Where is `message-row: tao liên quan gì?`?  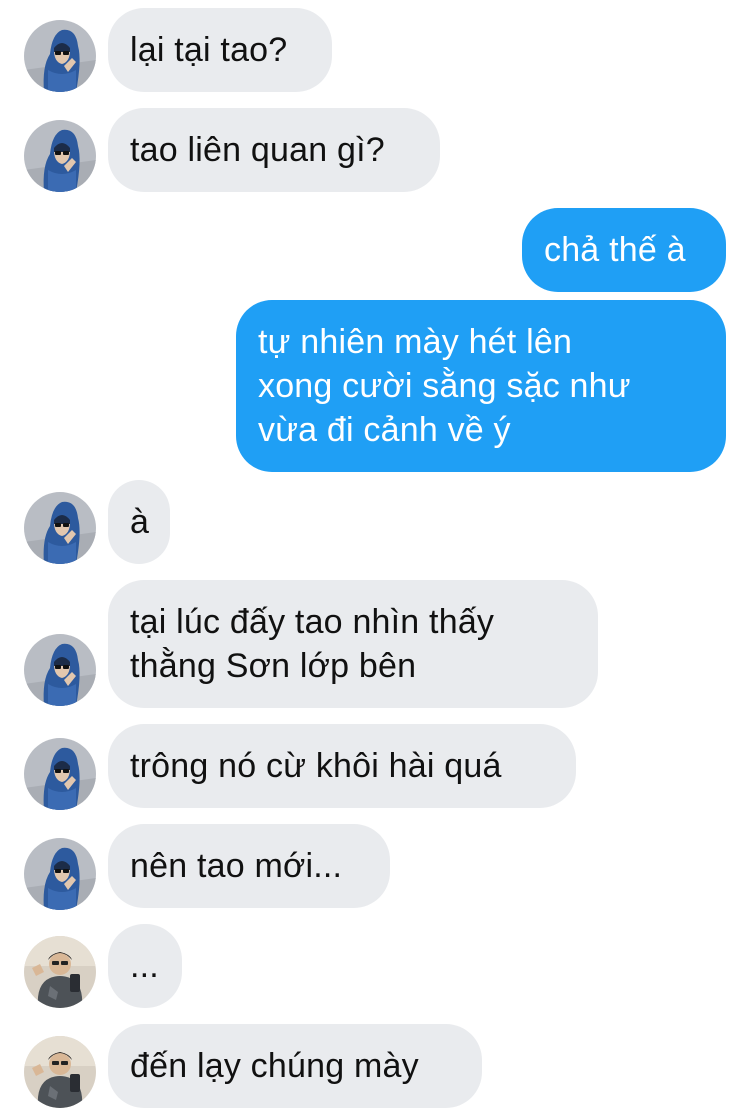 message-row: tao liên quan gì? is located at coordinates (375, 150).